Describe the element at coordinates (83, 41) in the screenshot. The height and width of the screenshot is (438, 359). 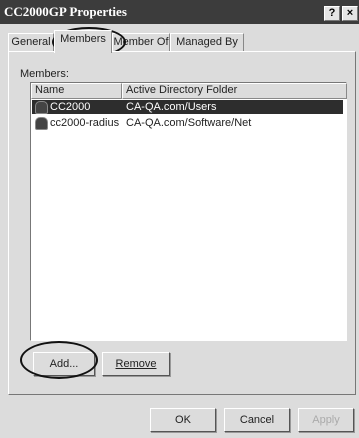
I see `tab-members: Members` at that location.